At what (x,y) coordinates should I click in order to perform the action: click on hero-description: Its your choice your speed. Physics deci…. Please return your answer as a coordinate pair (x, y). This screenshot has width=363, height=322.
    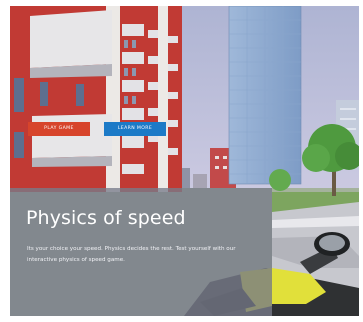
    Looking at the image, I should click on (131, 254).